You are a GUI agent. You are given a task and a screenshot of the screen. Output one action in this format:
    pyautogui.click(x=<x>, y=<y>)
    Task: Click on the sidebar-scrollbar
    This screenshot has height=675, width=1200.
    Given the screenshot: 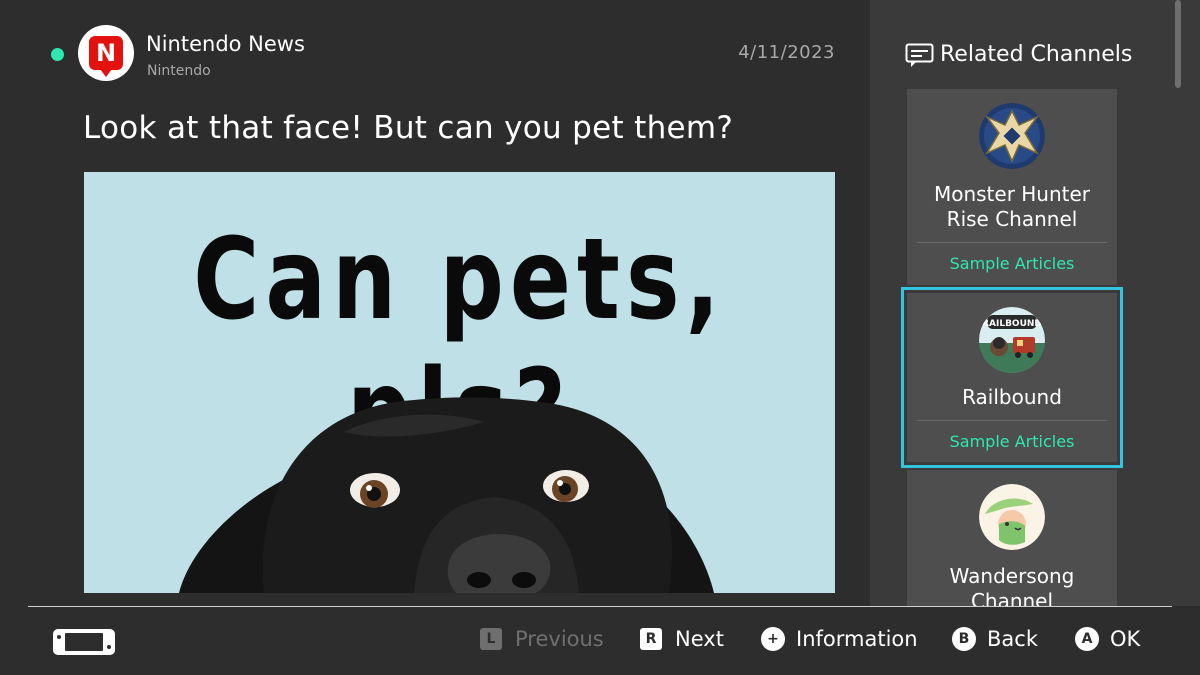 What is the action you would take?
    pyautogui.click(x=1178, y=44)
    